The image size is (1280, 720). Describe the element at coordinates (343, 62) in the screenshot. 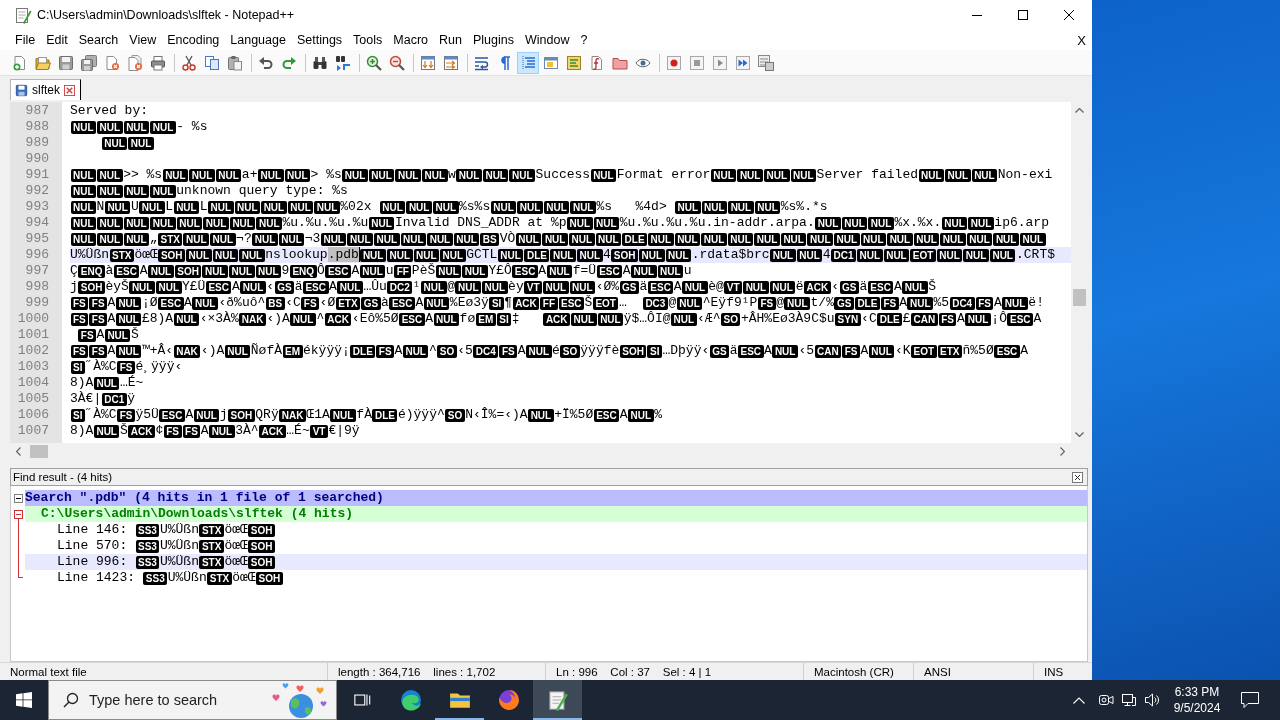

I see `replace-icon` at that location.